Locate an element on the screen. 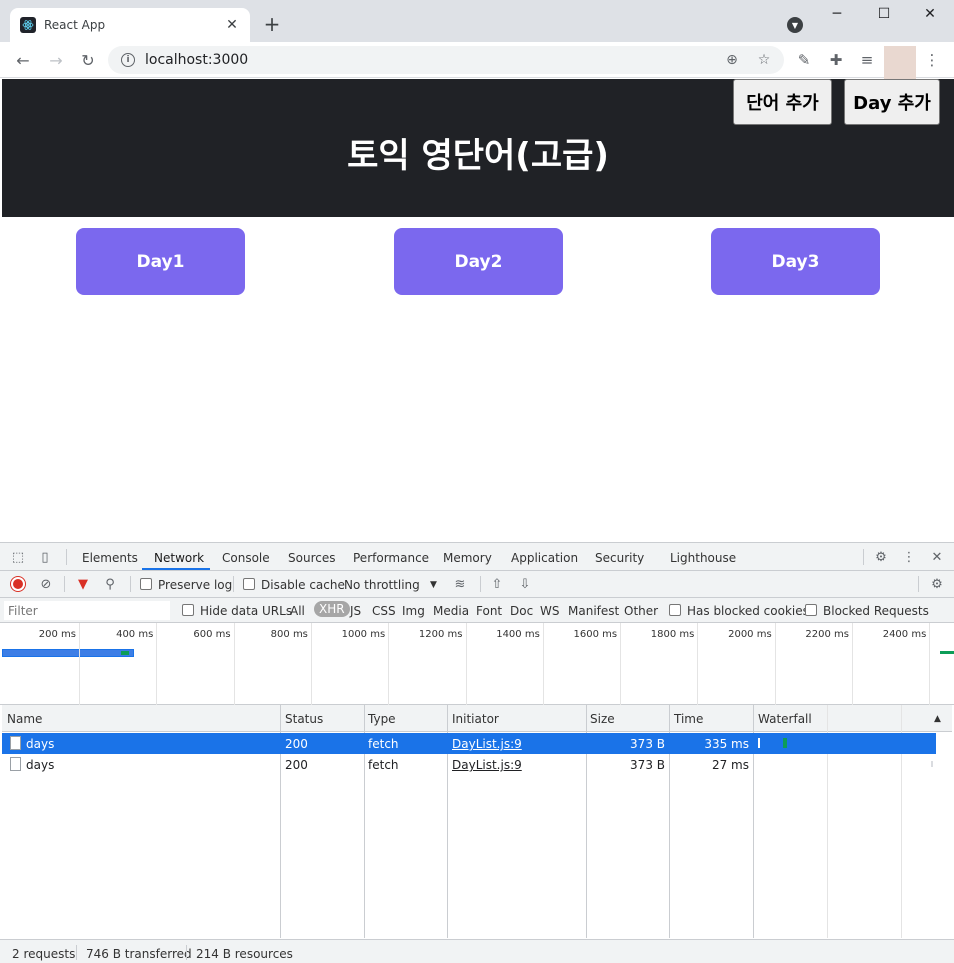  tab-application: Application is located at coordinates (544, 558).